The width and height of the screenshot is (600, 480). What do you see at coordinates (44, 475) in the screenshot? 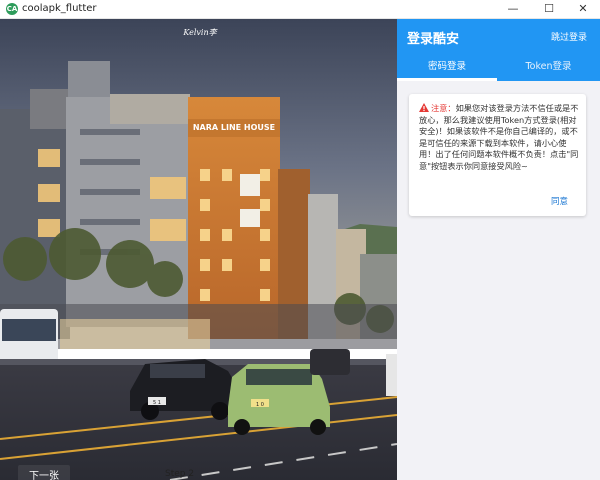
I see `next-image-label: 下一张` at bounding box center [44, 475].